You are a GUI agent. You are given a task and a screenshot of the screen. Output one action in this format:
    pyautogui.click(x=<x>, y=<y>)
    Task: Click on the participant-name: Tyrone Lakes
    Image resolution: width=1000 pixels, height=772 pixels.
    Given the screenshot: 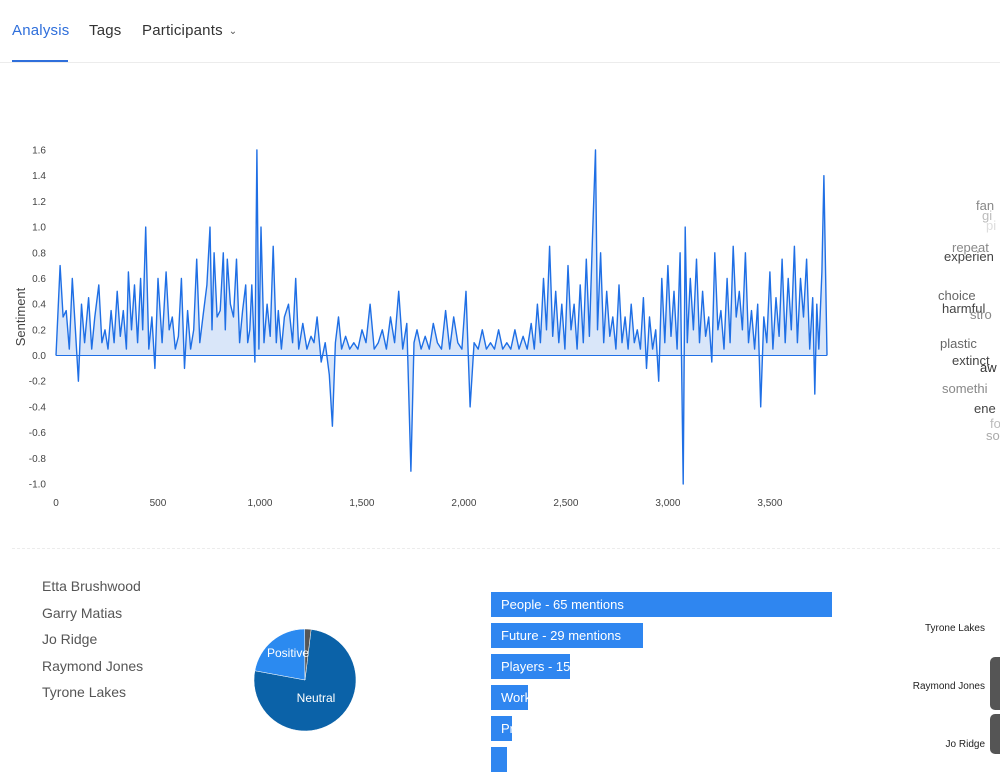 What is the action you would take?
    pyautogui.click(x=92, y=697)
    